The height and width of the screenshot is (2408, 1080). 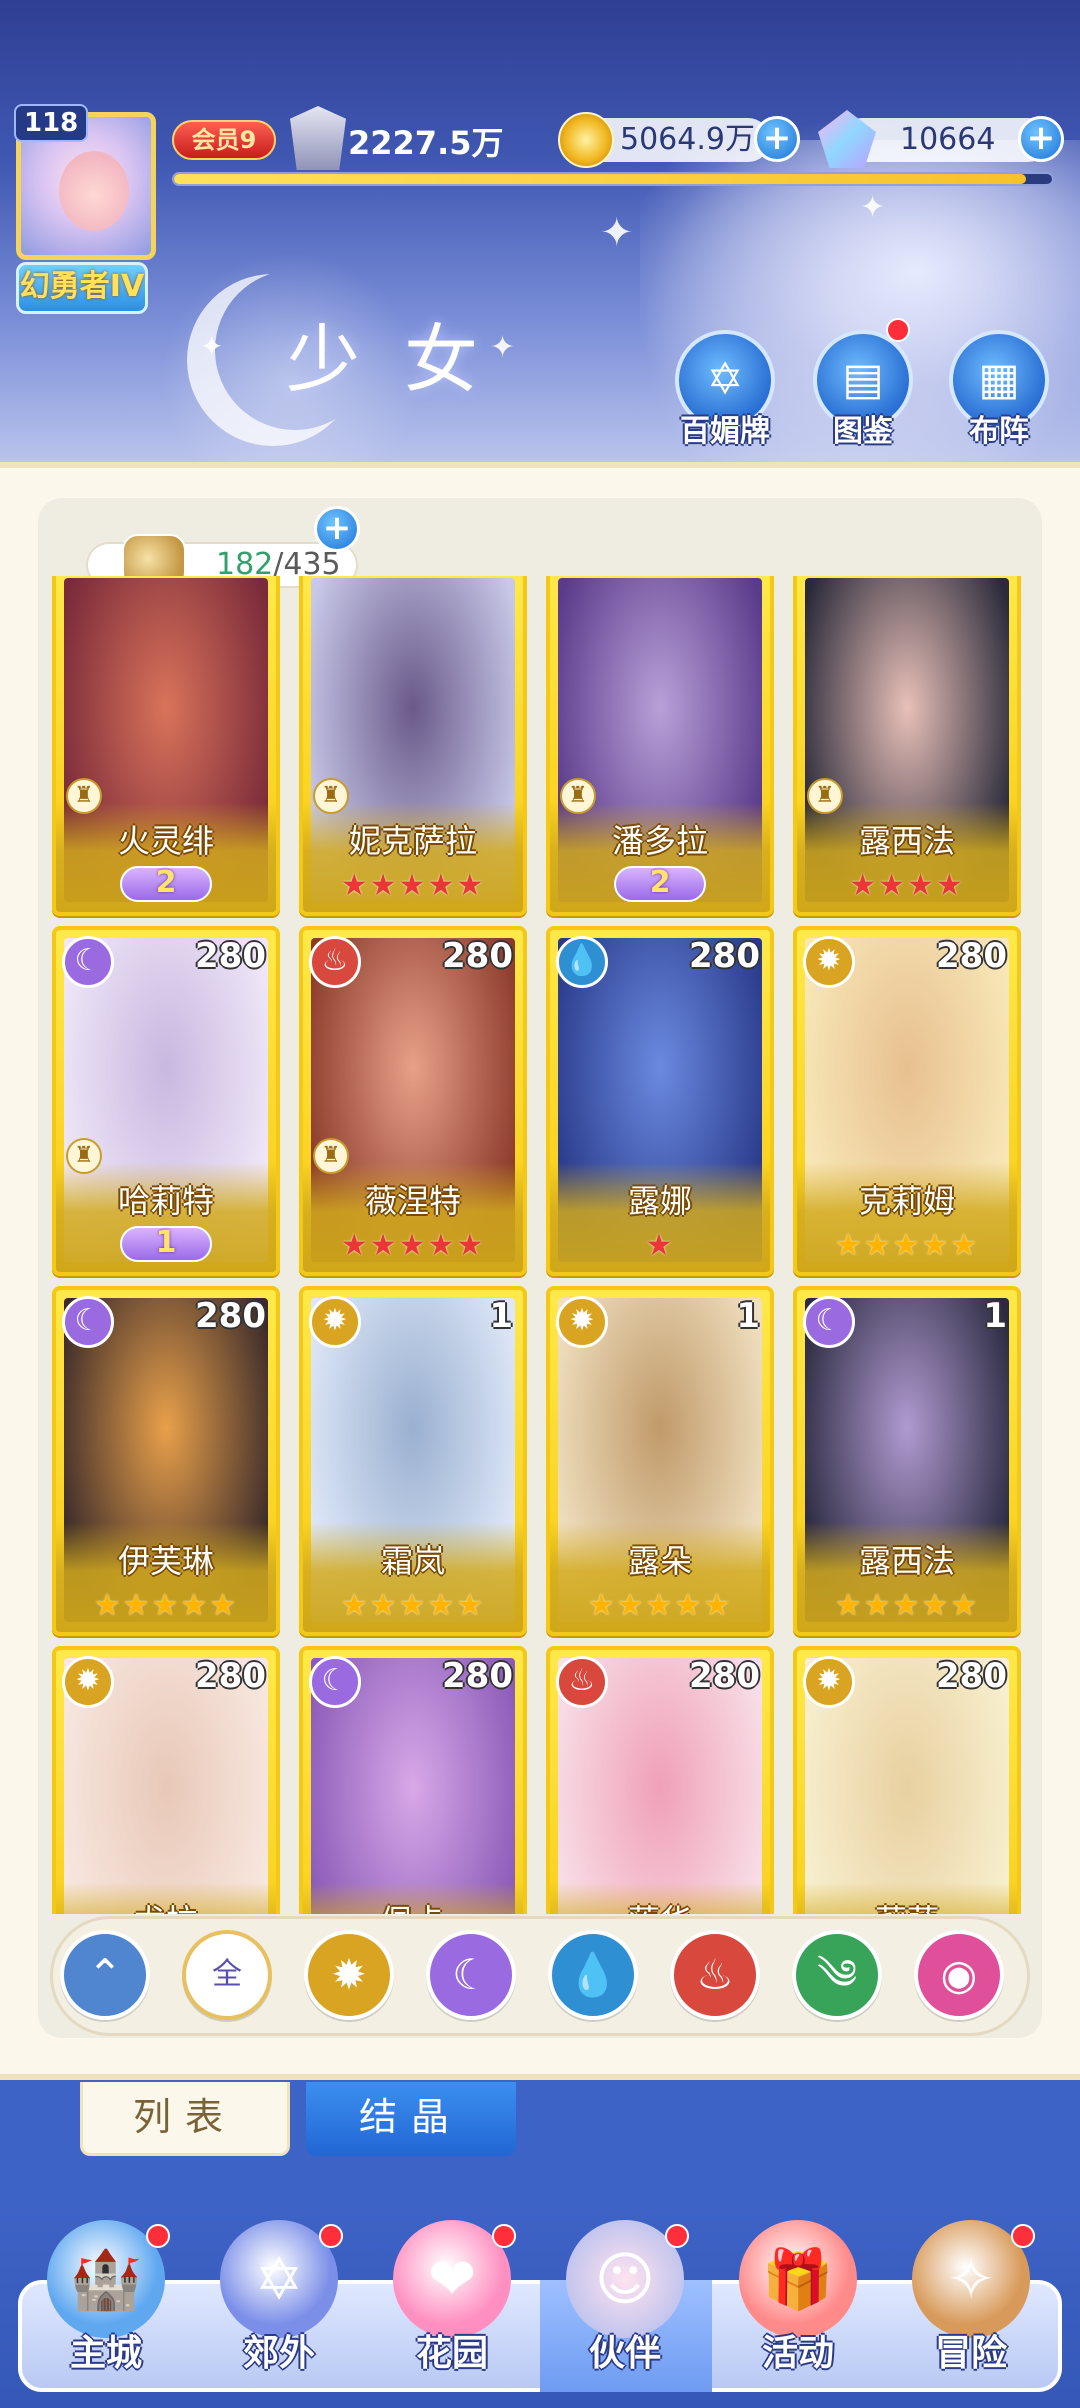 I want to click on gold-value: 5064.9万, so click(x=687, y=139).